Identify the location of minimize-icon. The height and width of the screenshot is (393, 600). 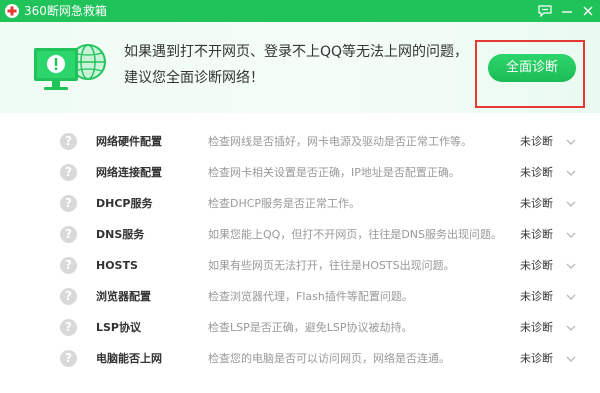
(567, 12).